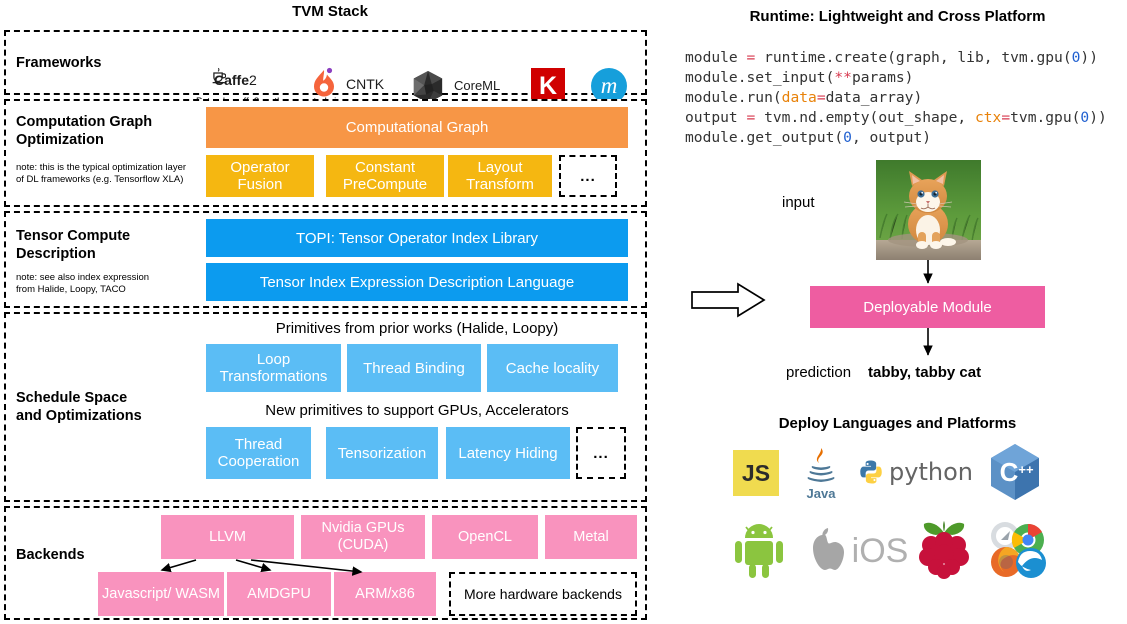  What do you see at coordinates (84, 122) in the screenshot?
I see `layer-graph-label-line1: Computation Graph` at bounding box center [84, 122].